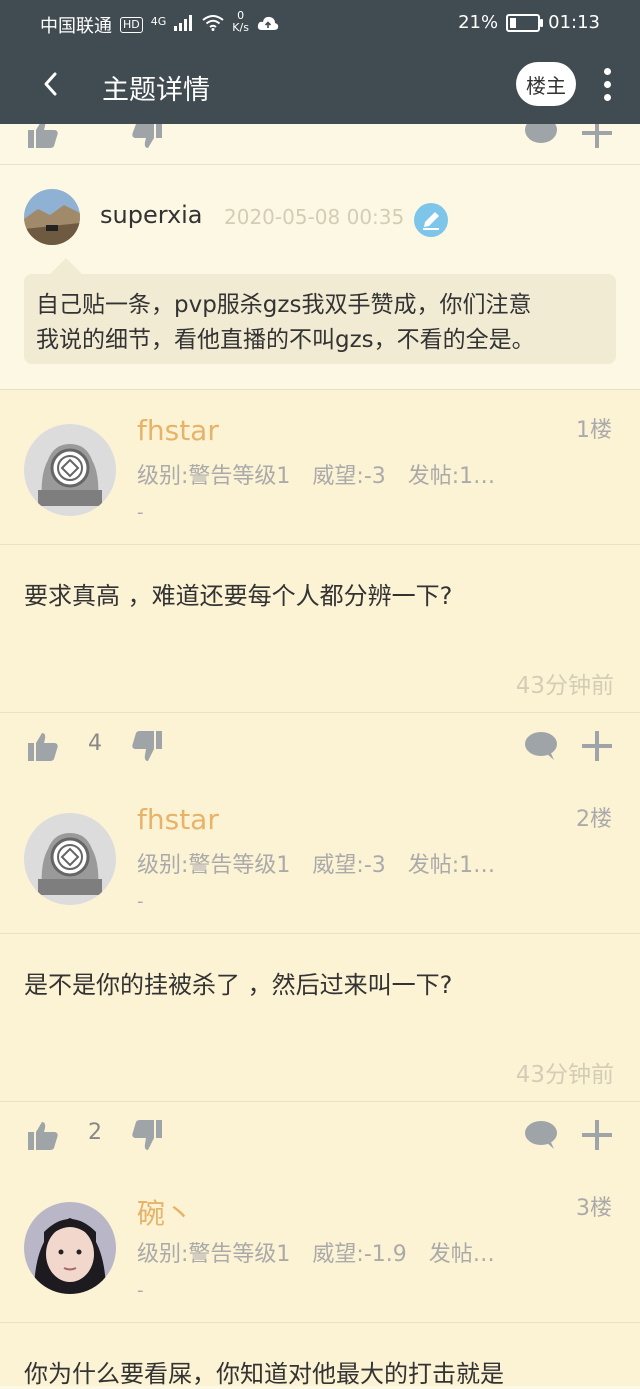 The image size is (640, 1389). Describe the element at coordinates (594, 430) in the screenshot. I see `floor-number: 1楼` at that location.